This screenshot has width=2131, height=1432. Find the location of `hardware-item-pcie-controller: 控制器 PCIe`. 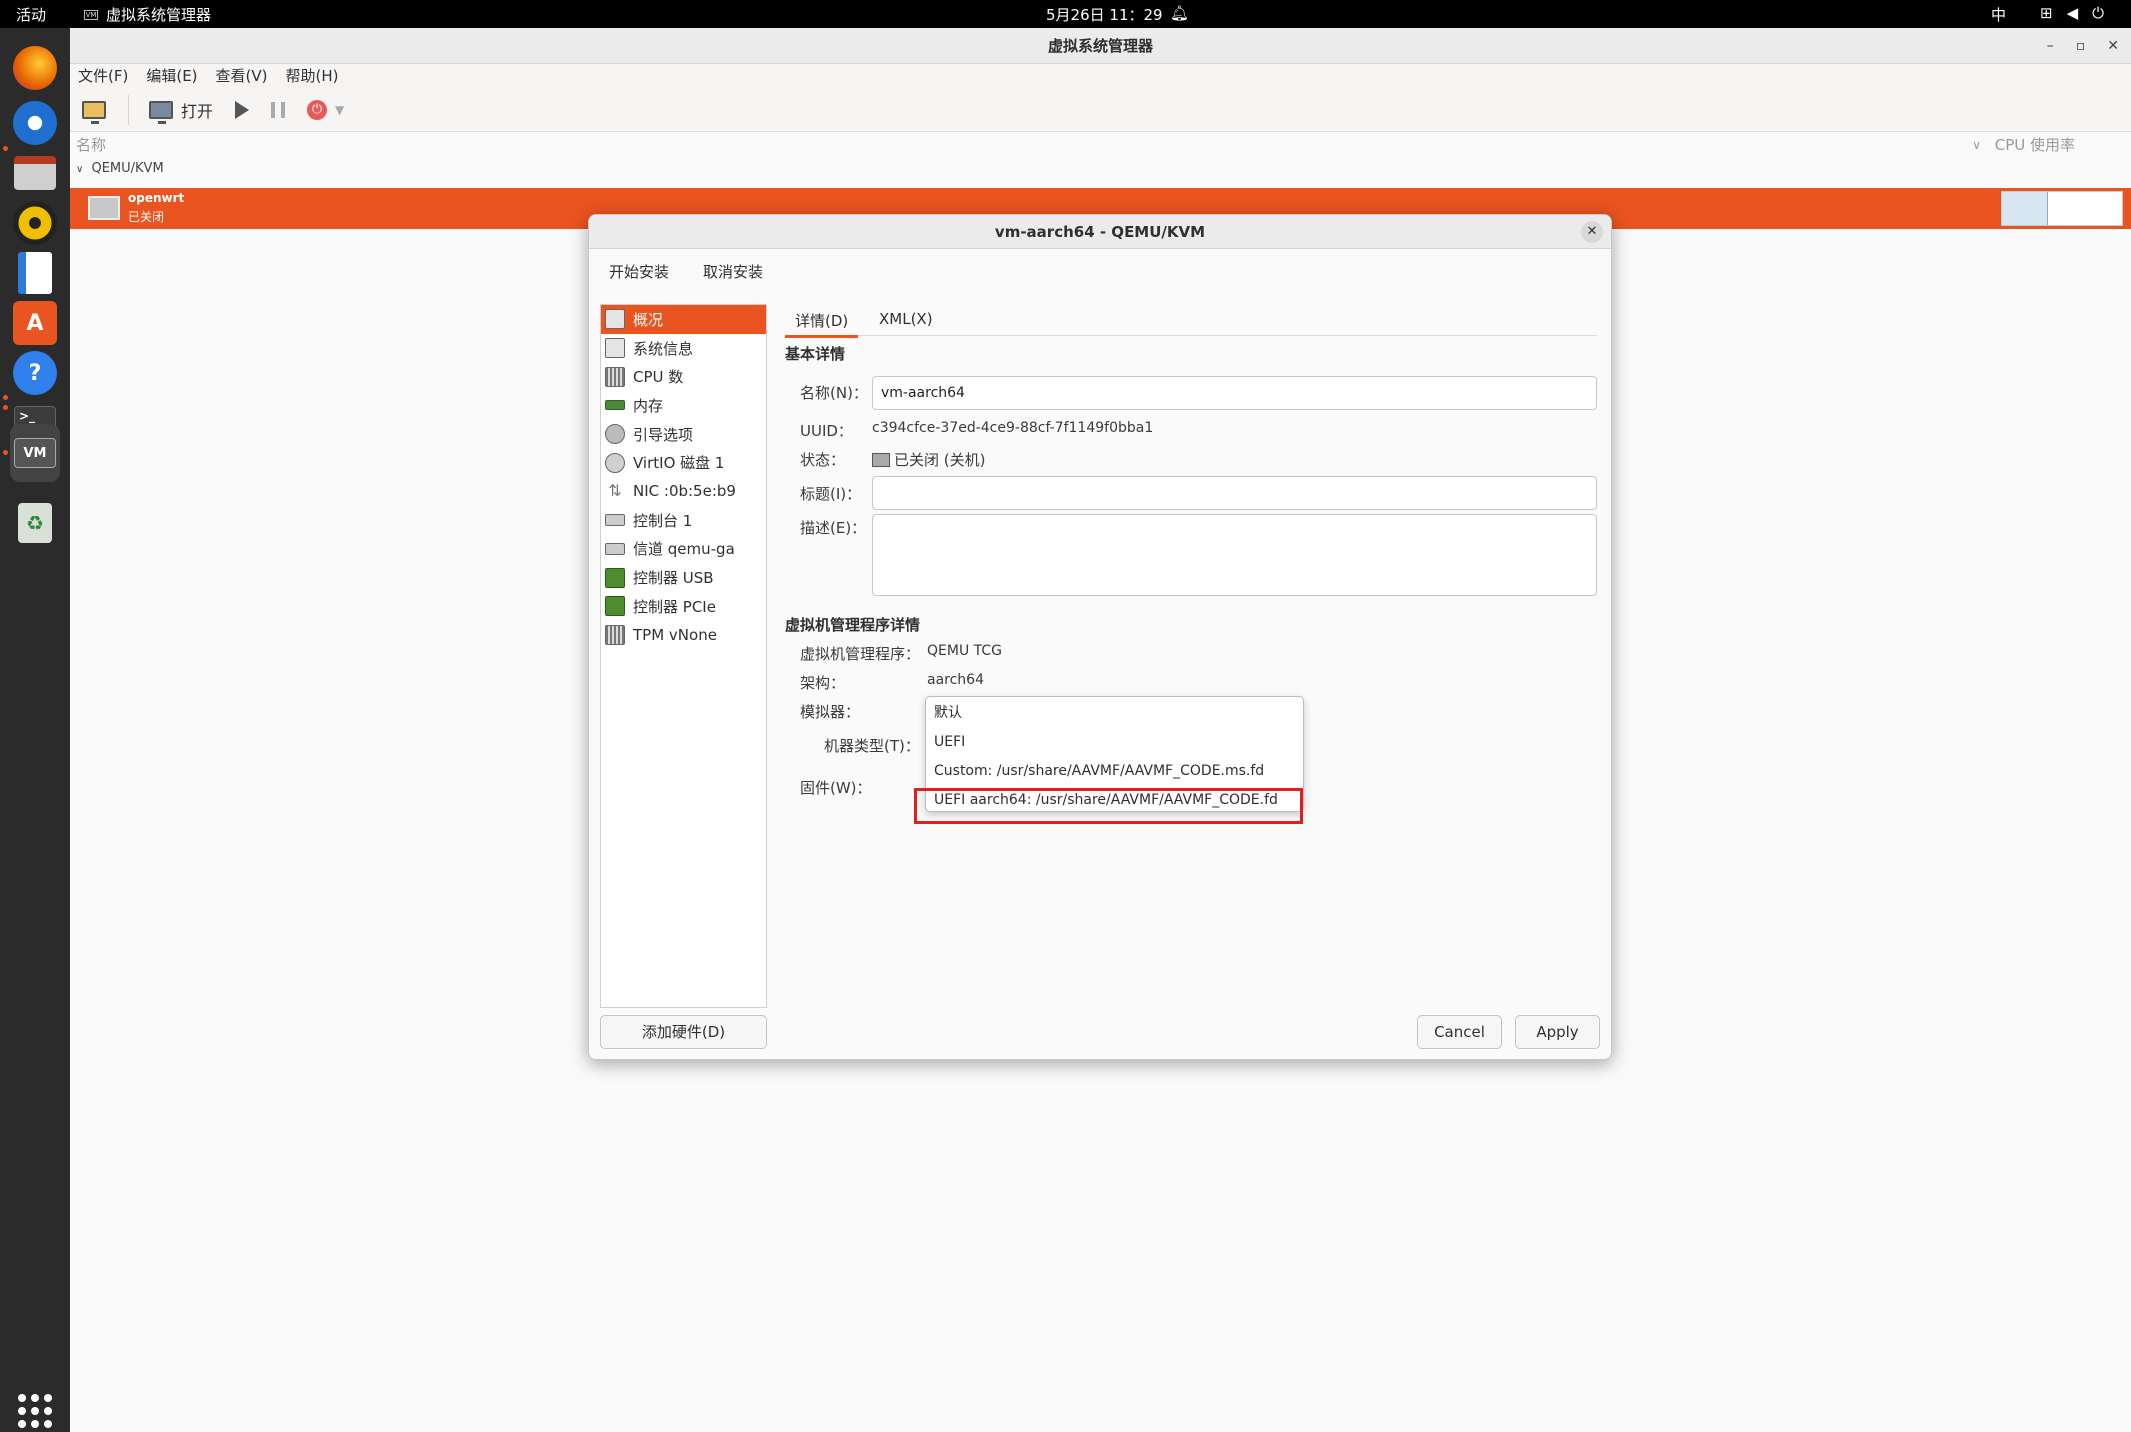

hardware-item-pcie-controller: 控制器 PCIe is located at coordinates (683, 606).